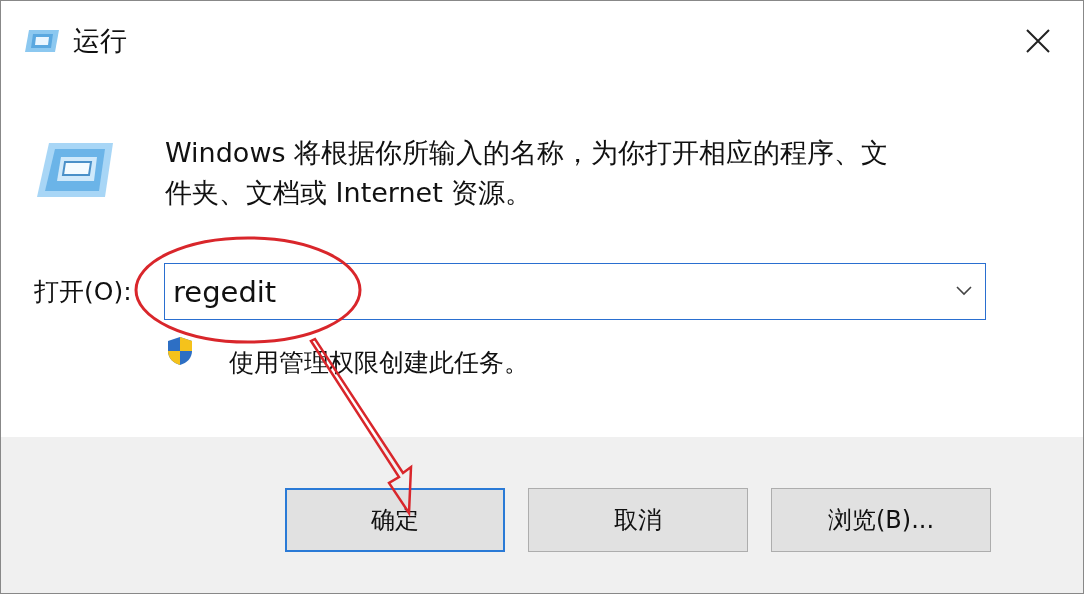 The width and height of the screenshot is (1084, 594). I want to click on close-icon, so click(1038, 41).